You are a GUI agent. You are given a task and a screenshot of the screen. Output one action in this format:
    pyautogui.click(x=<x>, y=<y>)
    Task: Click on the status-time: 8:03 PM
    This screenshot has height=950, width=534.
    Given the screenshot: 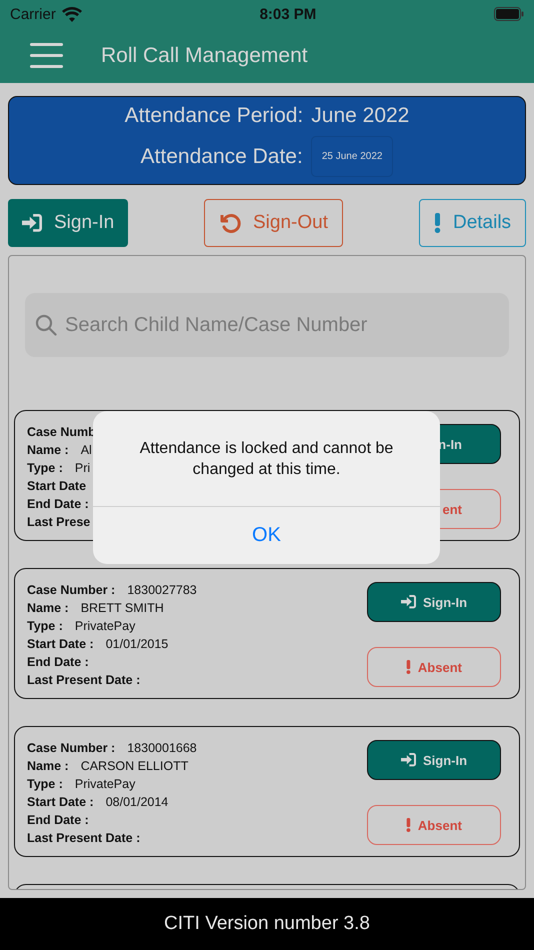 What is the action you would take?
    pyautogui.click(x=288, y=14)
    